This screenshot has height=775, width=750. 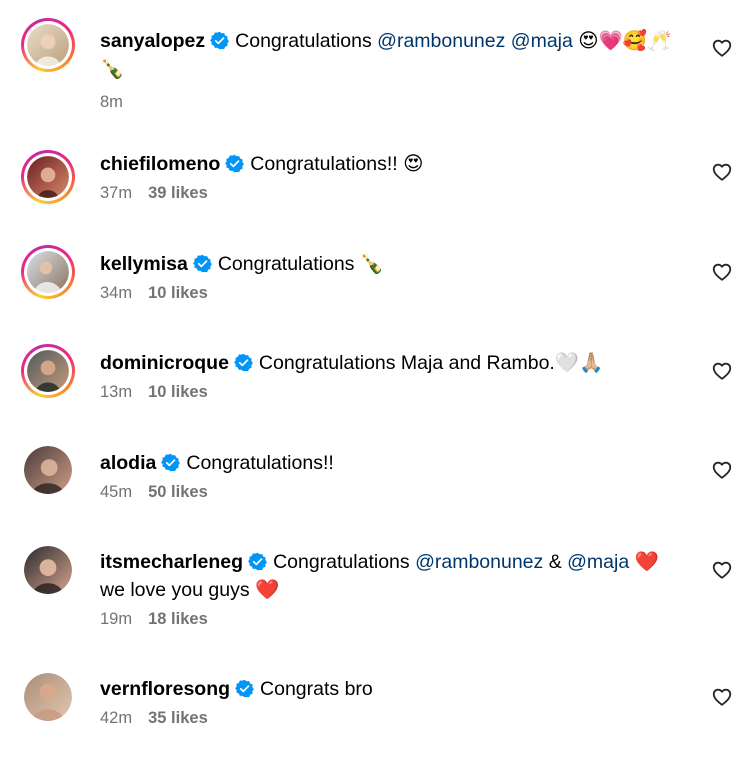 What do you see at coordinates (152, 41) in the screenshot?
I see `username-link: sanyalopez` at bounding box center [152, 41].